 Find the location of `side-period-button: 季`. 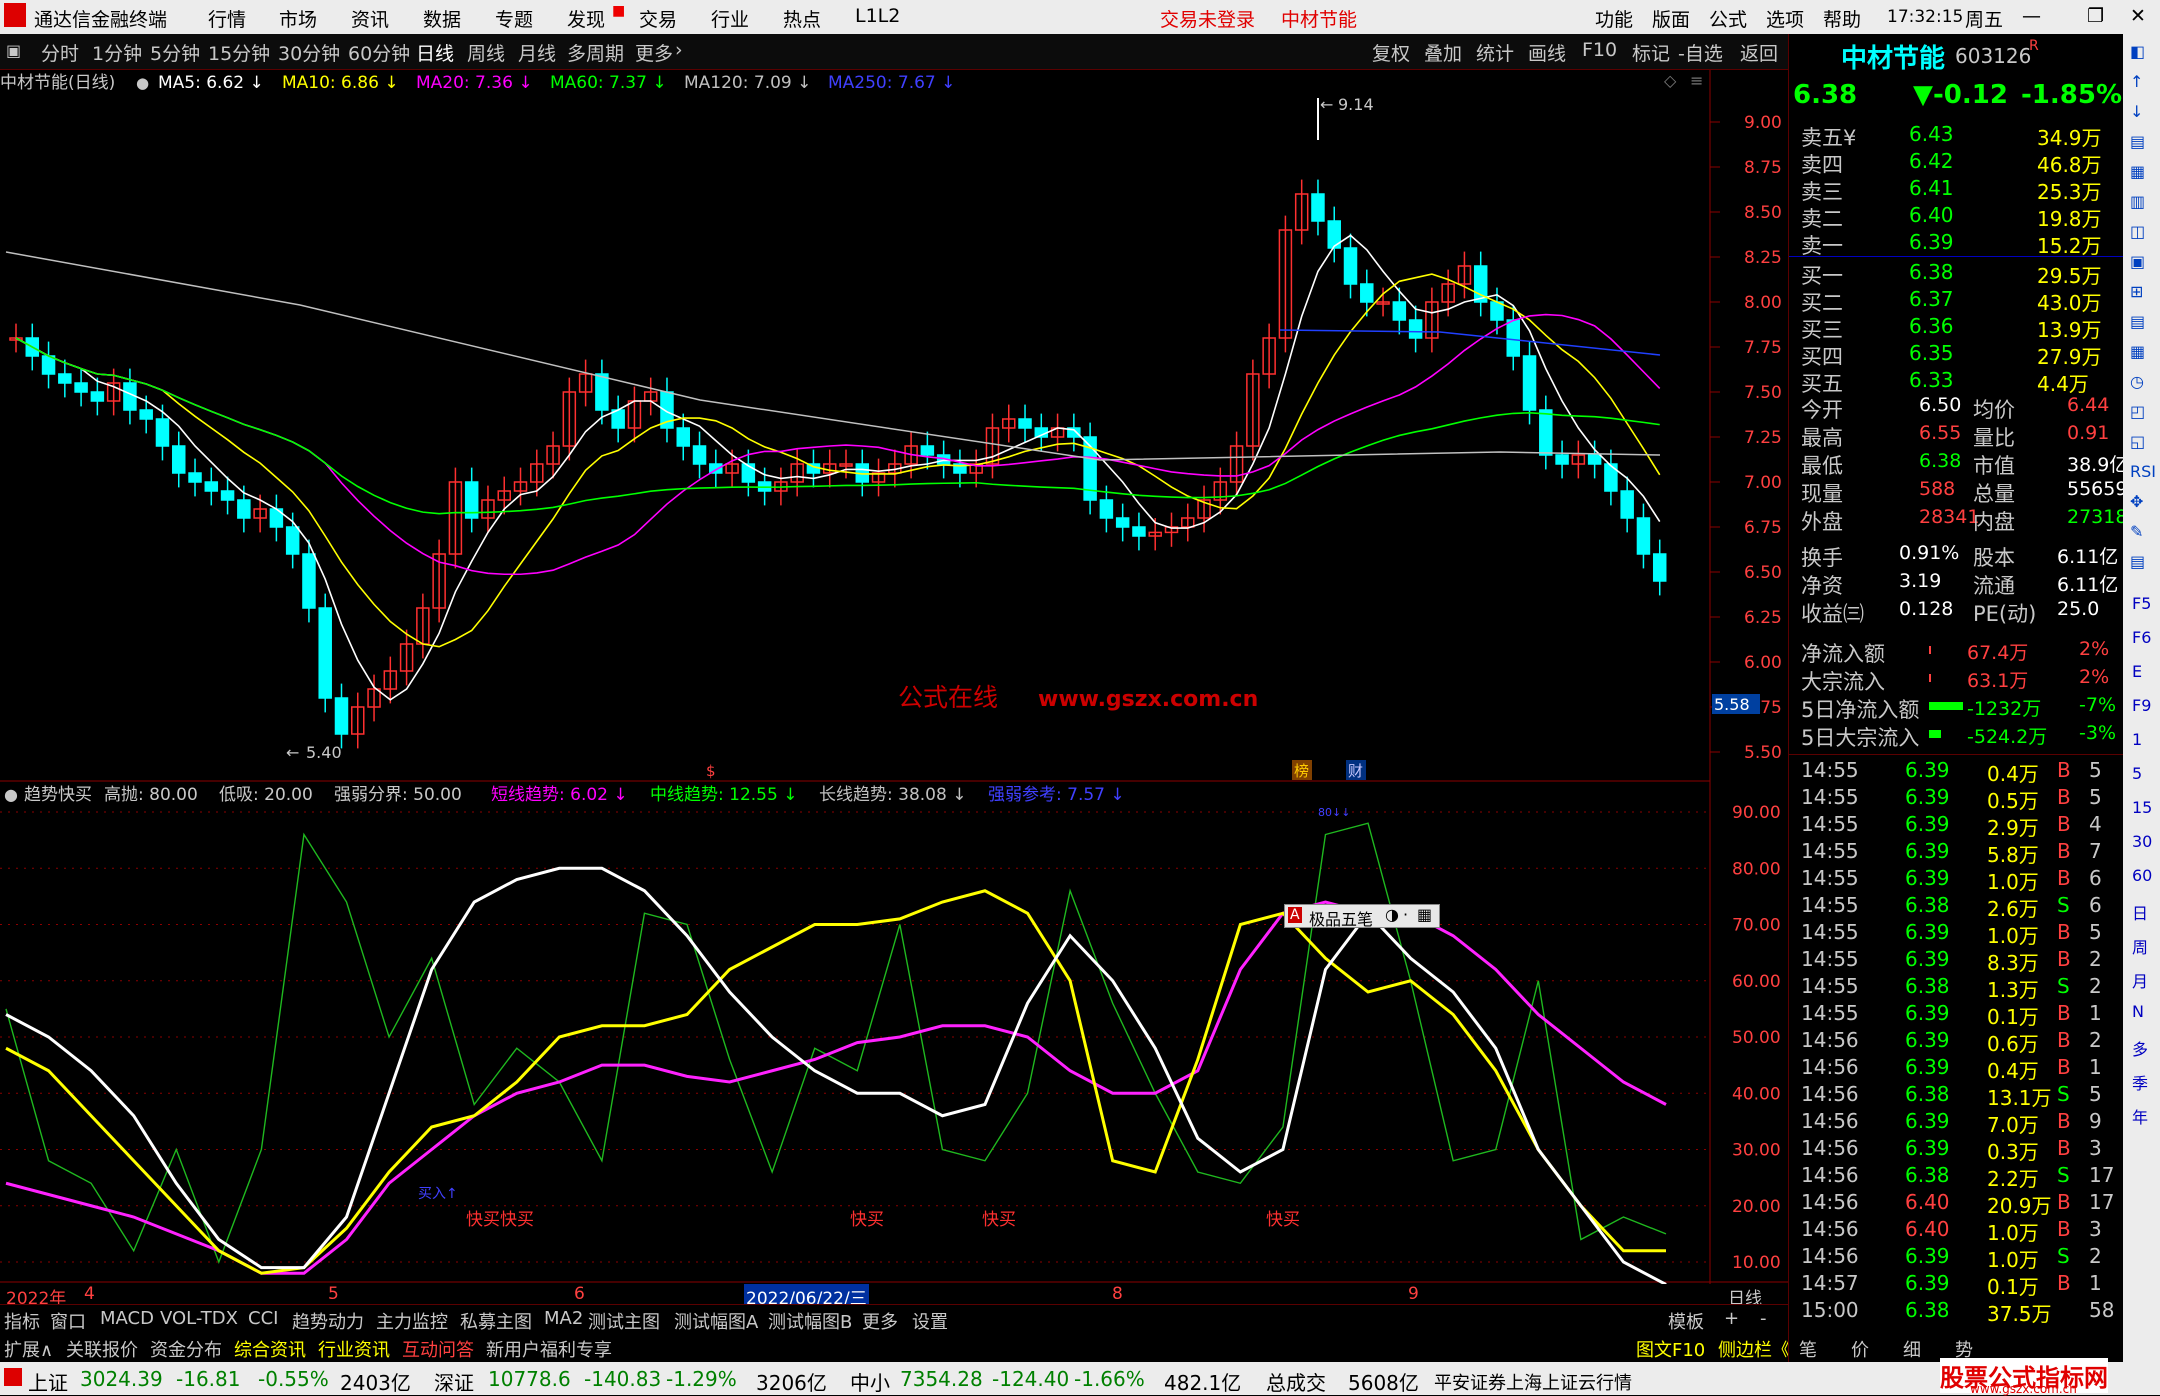

side-period-button: 季 is located at coordinates (2140, 1082).